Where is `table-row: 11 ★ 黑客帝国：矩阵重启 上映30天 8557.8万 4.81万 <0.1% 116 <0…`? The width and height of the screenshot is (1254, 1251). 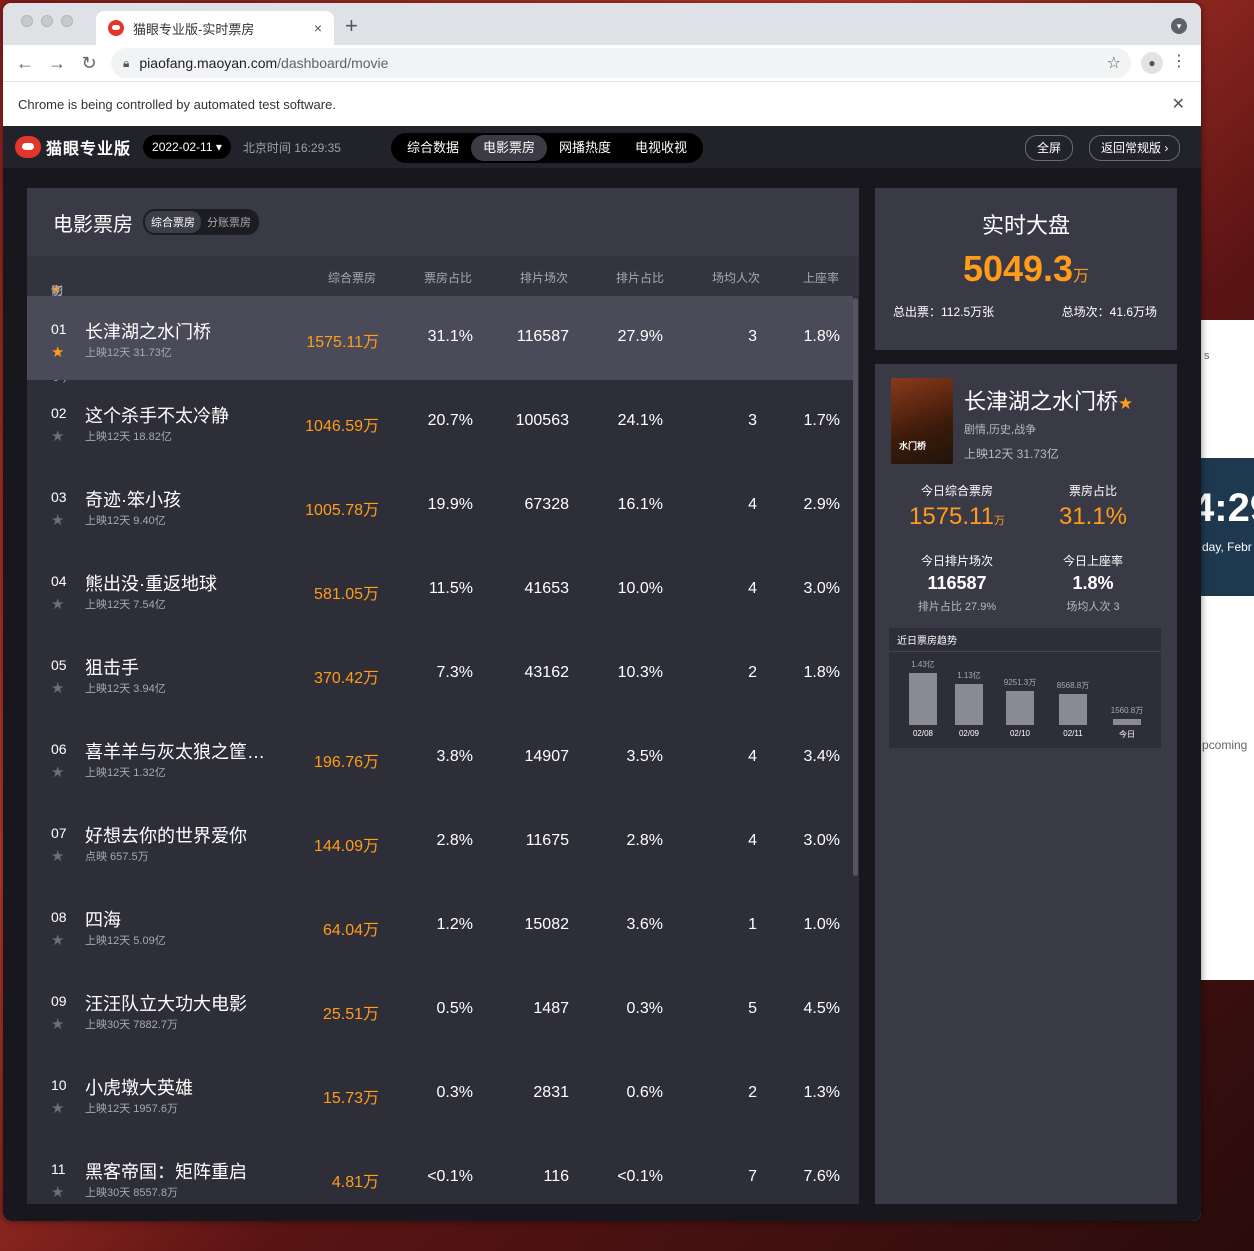 table-row: 11 ★ 黑客帝国：矩阵重启 上映30天 8557.8万 4.81万 <0.1% 116 <0… is located at coordinates (440, 1170).